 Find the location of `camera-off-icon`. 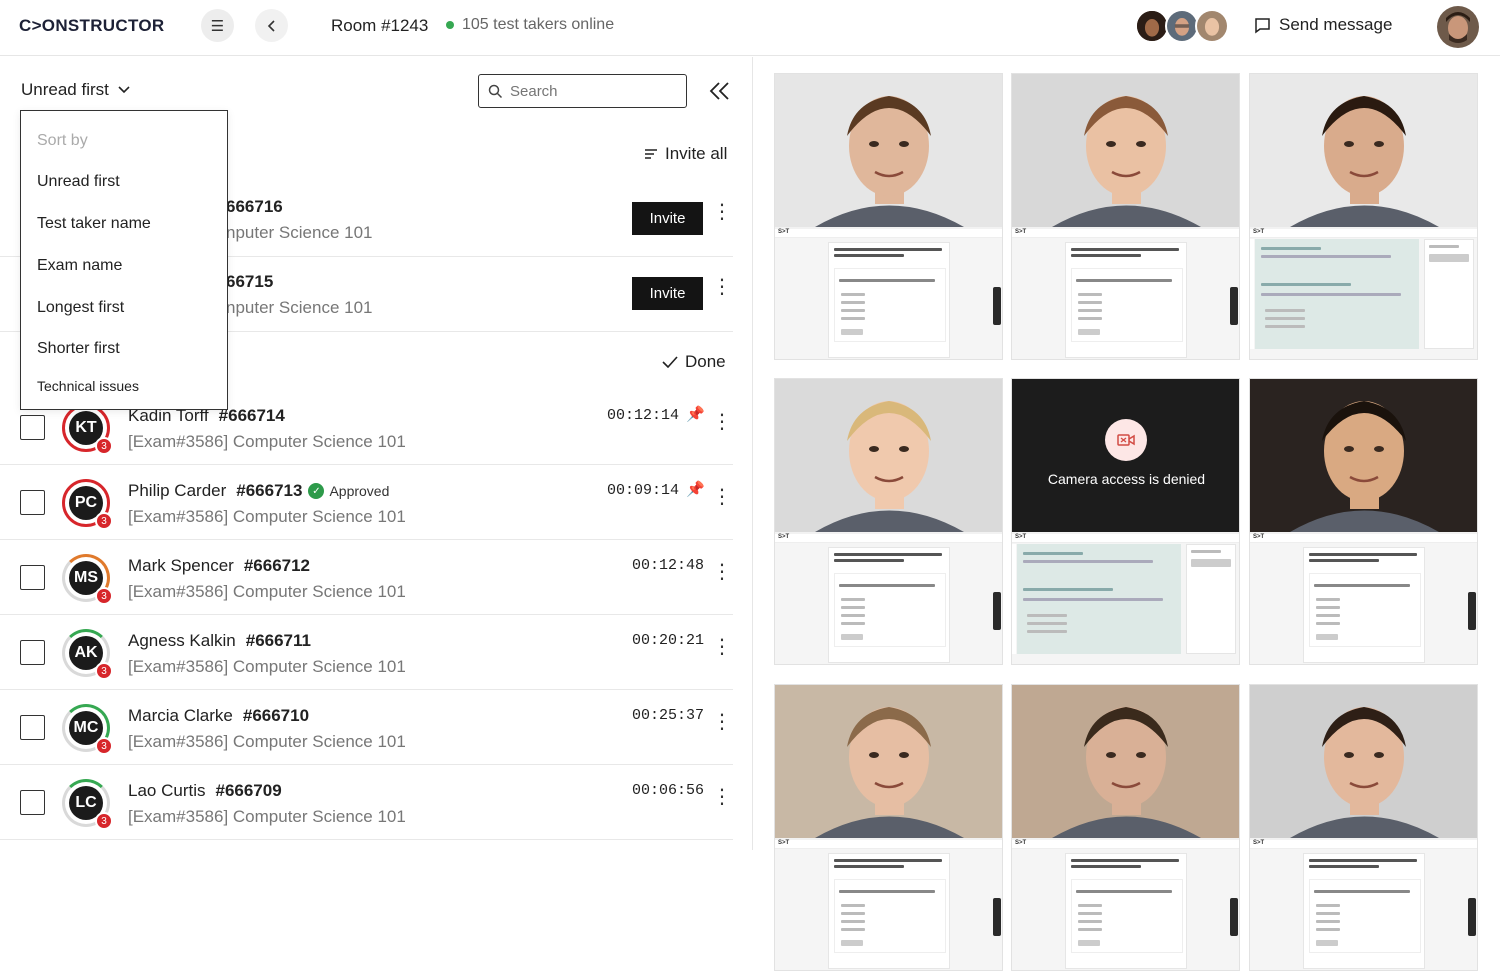

camera-off-icon is located at coordinates (1126, 440).